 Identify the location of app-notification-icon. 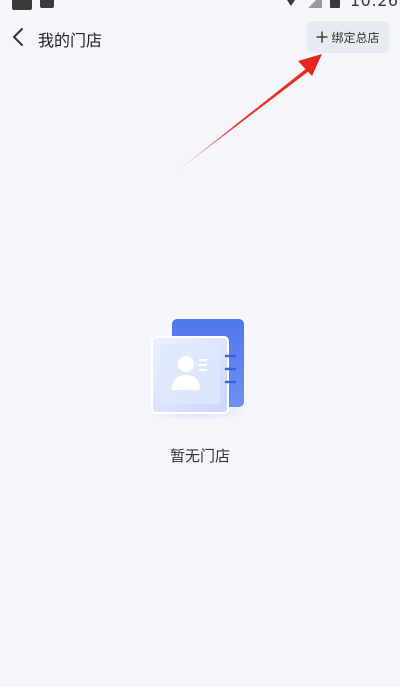
(47, 4).